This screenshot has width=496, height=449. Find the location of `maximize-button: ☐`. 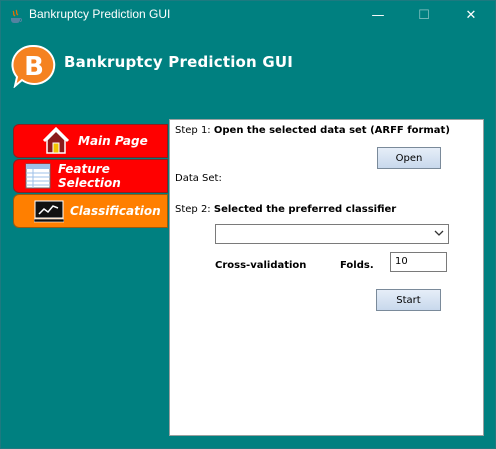

maximize-button: ☐ is located at coordinates (424, 15).